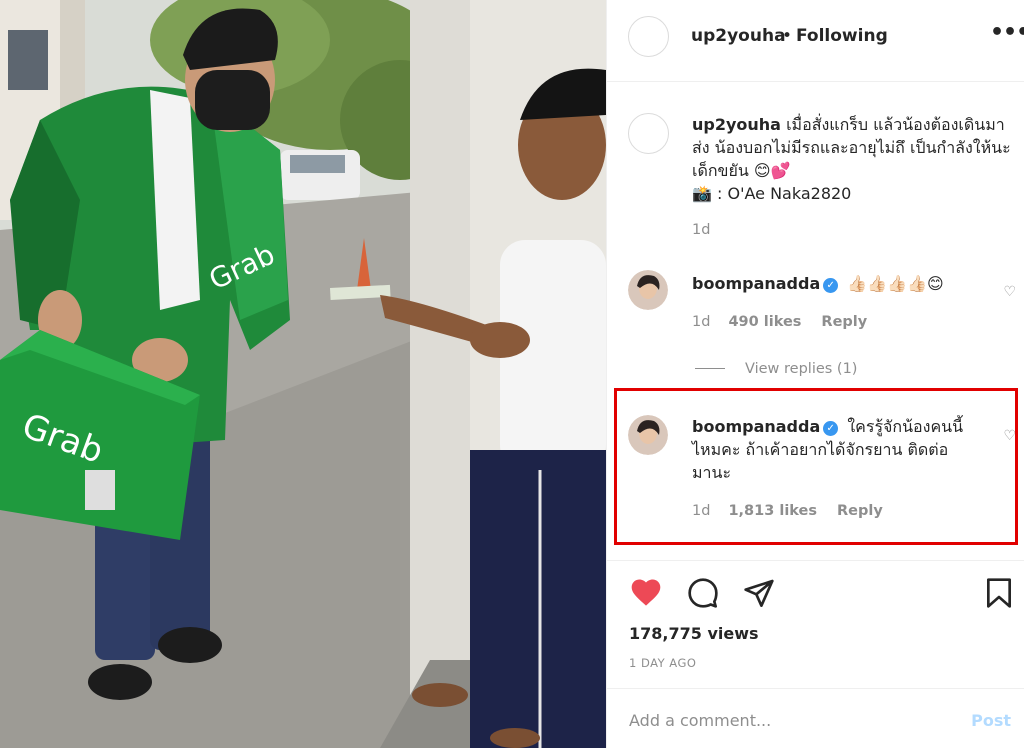 The width and height of the screenshot is (1024, 748). I want to click on comment-1: boompanadda ✓ 👍🏻👍🏻👍🏻👍🏻😊, so click(842, 283).